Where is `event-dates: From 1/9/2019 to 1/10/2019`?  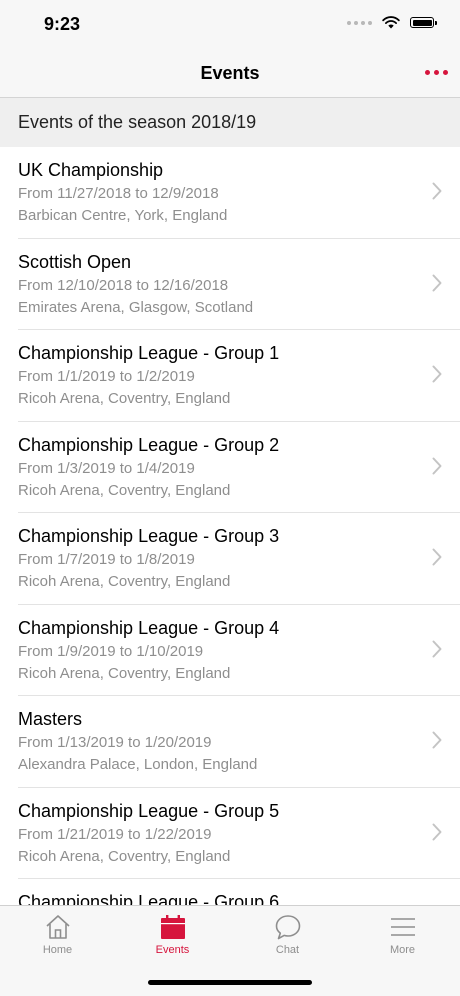
event-dates: From 1/9/2019 to 1/10/2019 is located at coordinates (111, 651).